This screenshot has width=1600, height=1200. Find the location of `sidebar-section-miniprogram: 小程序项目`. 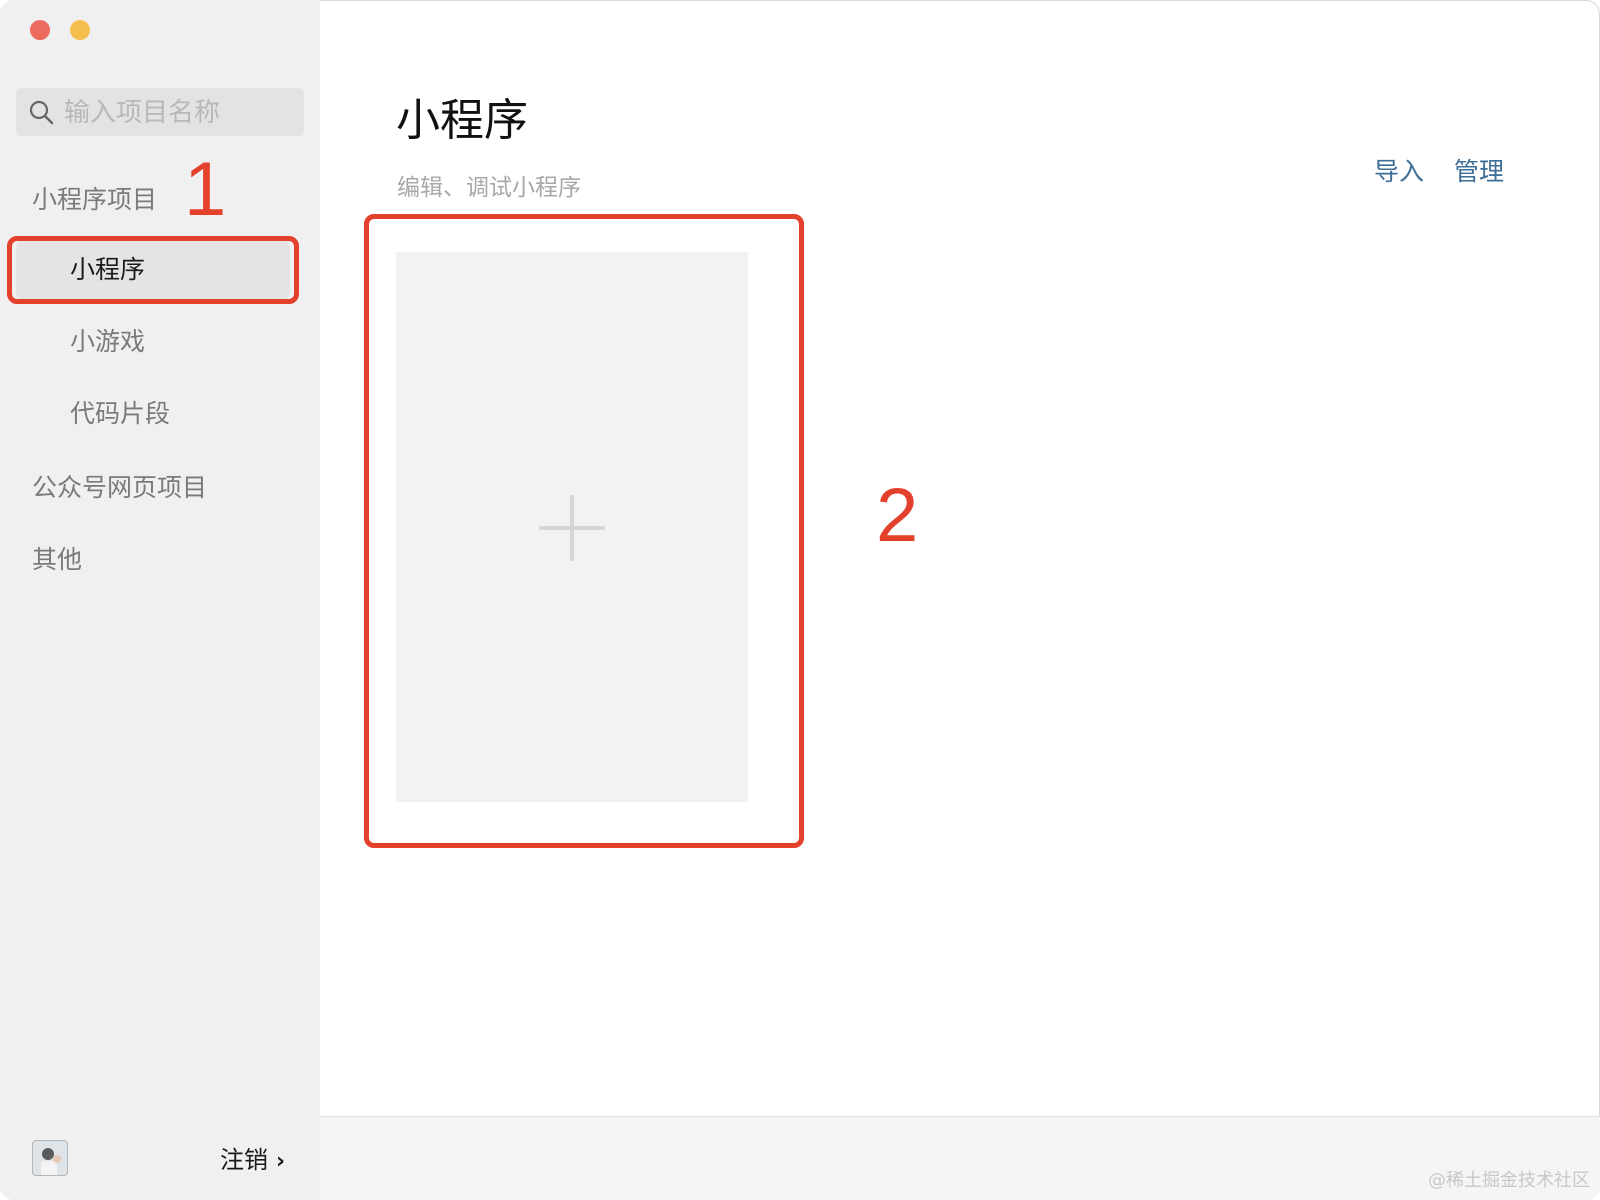

sidebar-section-miniprogram: 小程序项目 is located at coordinates (94, 198).